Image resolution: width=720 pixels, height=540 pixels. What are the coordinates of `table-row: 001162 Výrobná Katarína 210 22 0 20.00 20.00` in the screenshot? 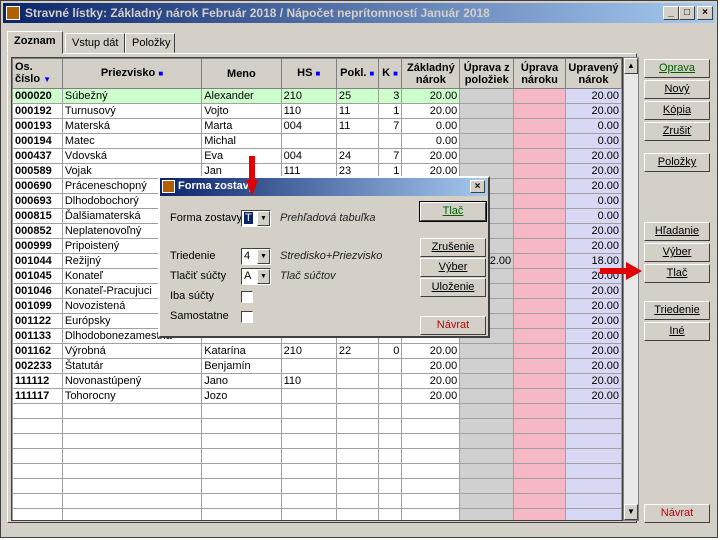 It's located at (317, 351).